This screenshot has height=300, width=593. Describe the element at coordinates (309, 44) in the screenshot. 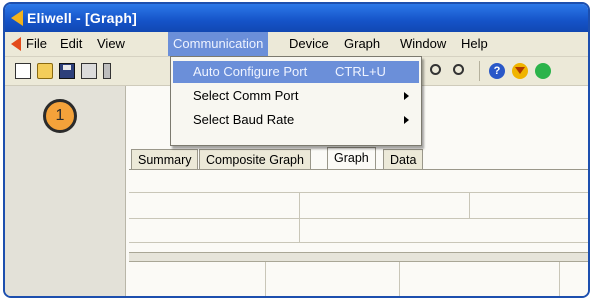

I see `menu-device: Device` at that location.